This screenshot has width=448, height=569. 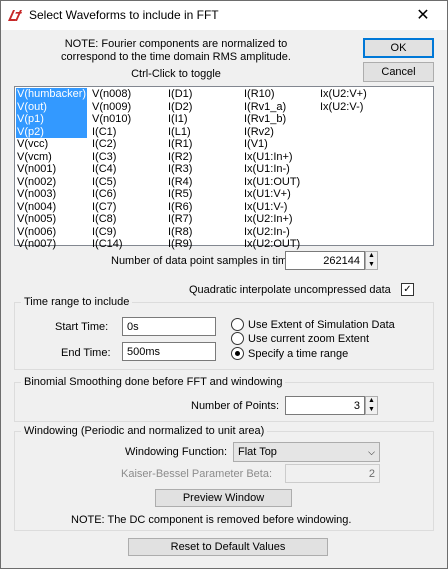 What do you see at coordinates (176, 452) in the screenshot?
I see `window-function-label: Windowing Function:` at bounding box center [176, 452].